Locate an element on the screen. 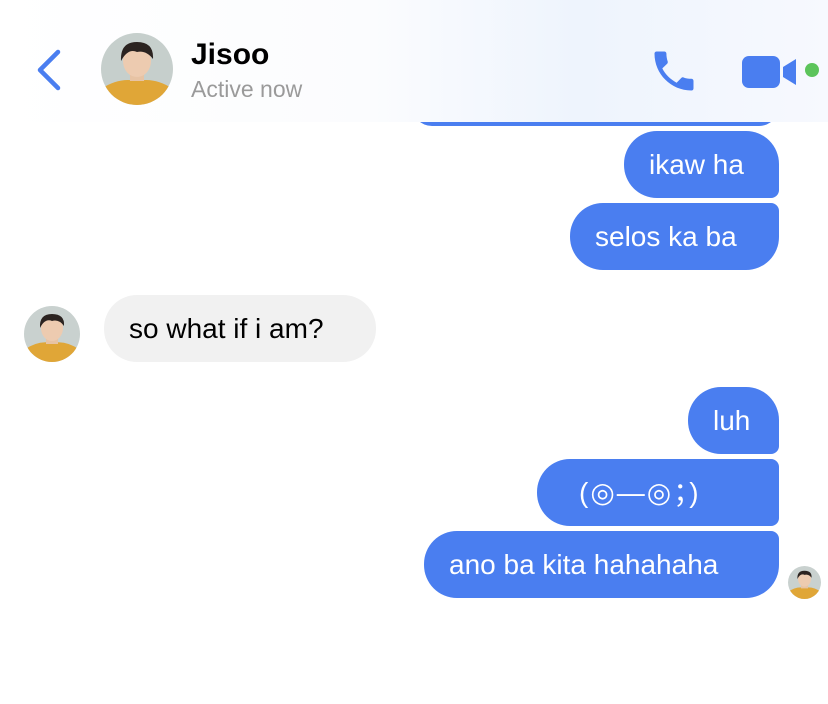  phone-icon is located at coordinates (674, 71).